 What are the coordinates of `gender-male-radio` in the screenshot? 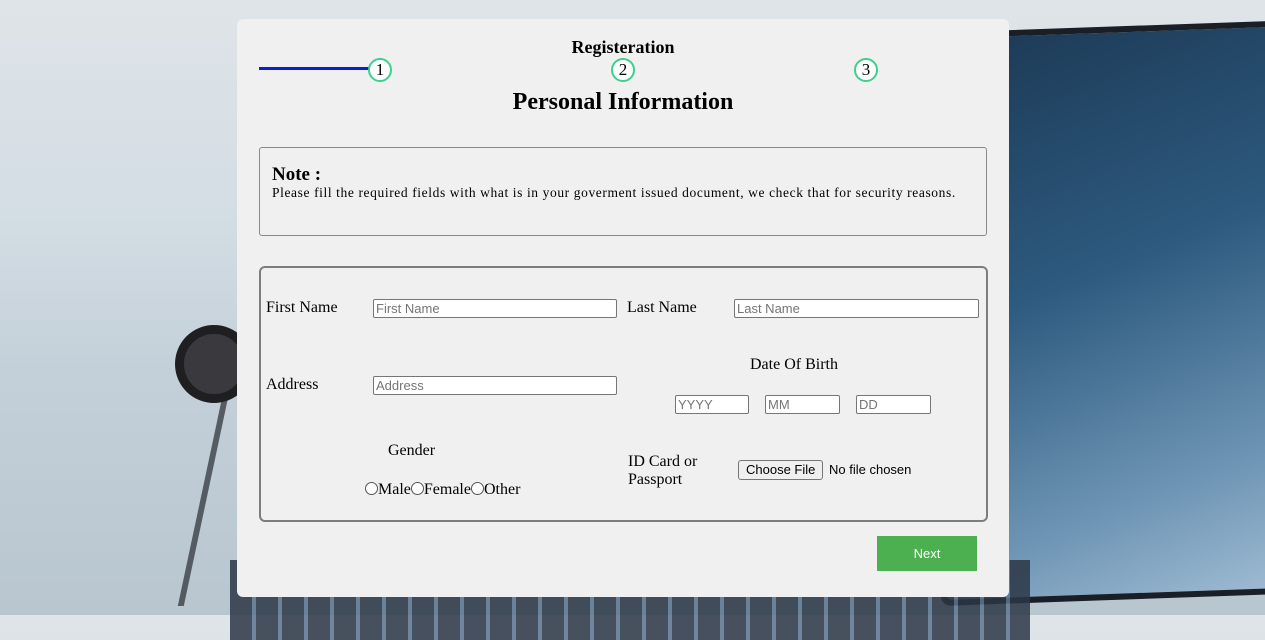 It's located at (371, 488).